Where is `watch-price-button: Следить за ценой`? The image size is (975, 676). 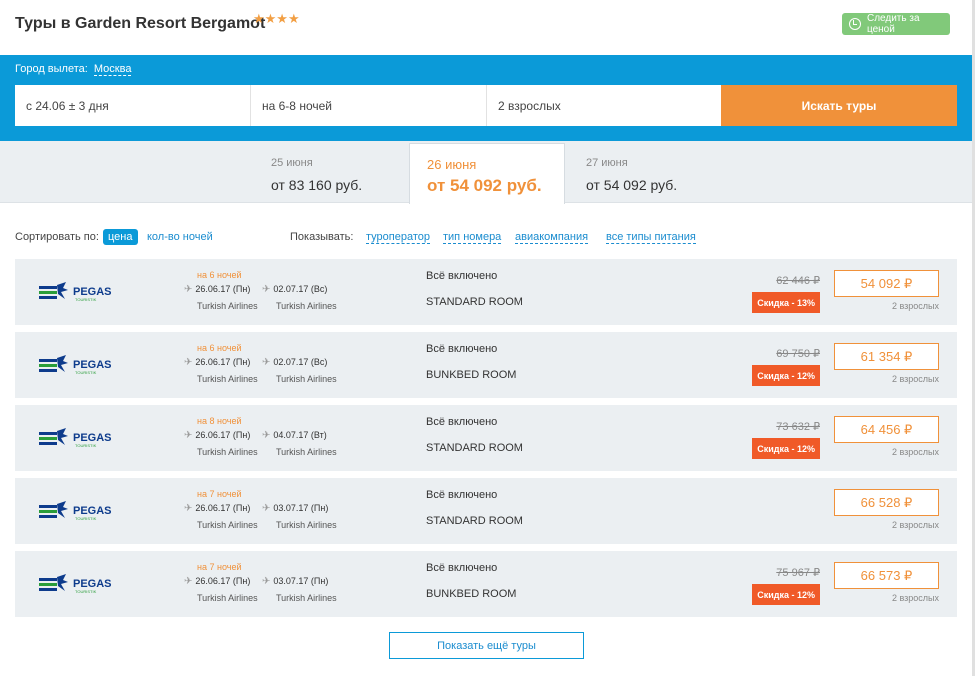 watch-price-button: Следить за ценой is located at coordinates (896, 24).